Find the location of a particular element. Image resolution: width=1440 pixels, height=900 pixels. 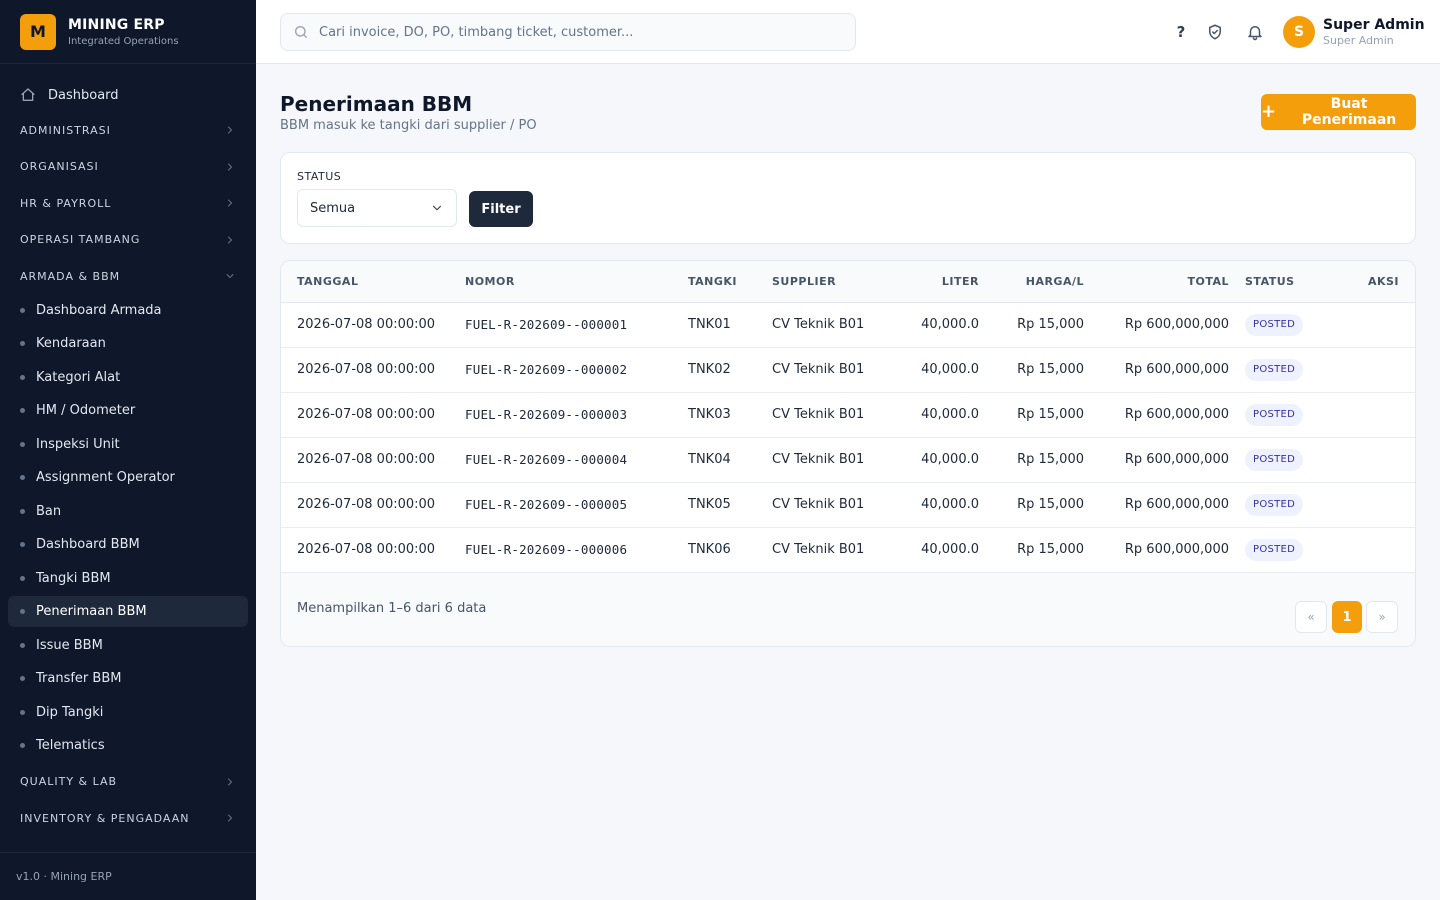

filter-button: Filter is located at coordinates (501, 209).